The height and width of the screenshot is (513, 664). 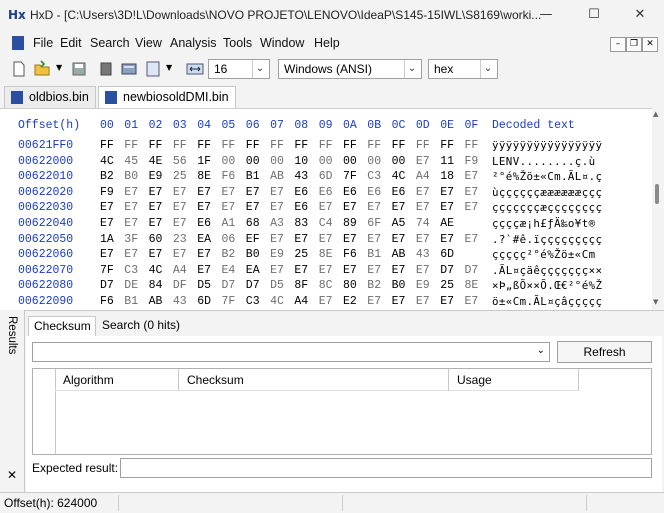 I want to click on hex-byte: B0, so click(x=253, y=254).